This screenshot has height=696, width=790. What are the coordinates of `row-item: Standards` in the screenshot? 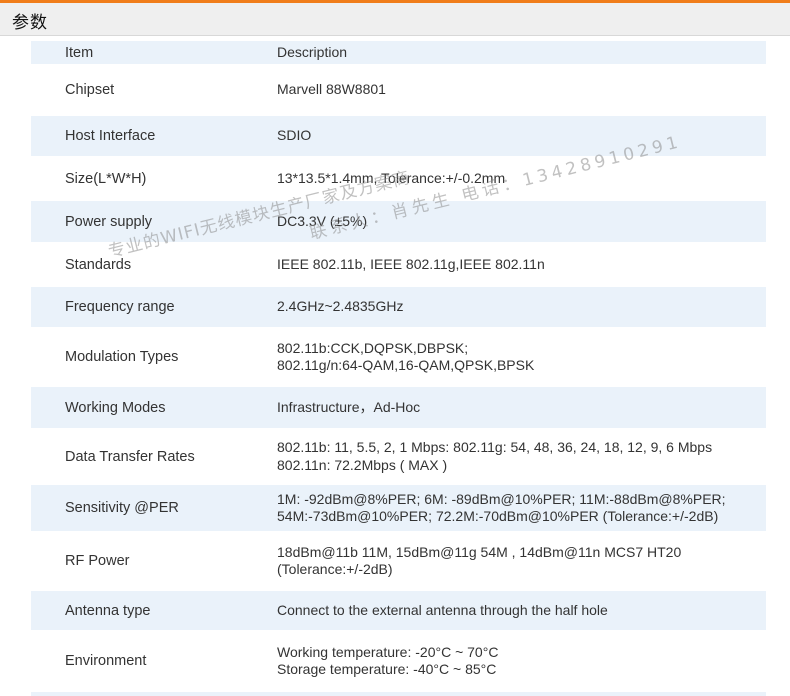 It's located at (98, 264).